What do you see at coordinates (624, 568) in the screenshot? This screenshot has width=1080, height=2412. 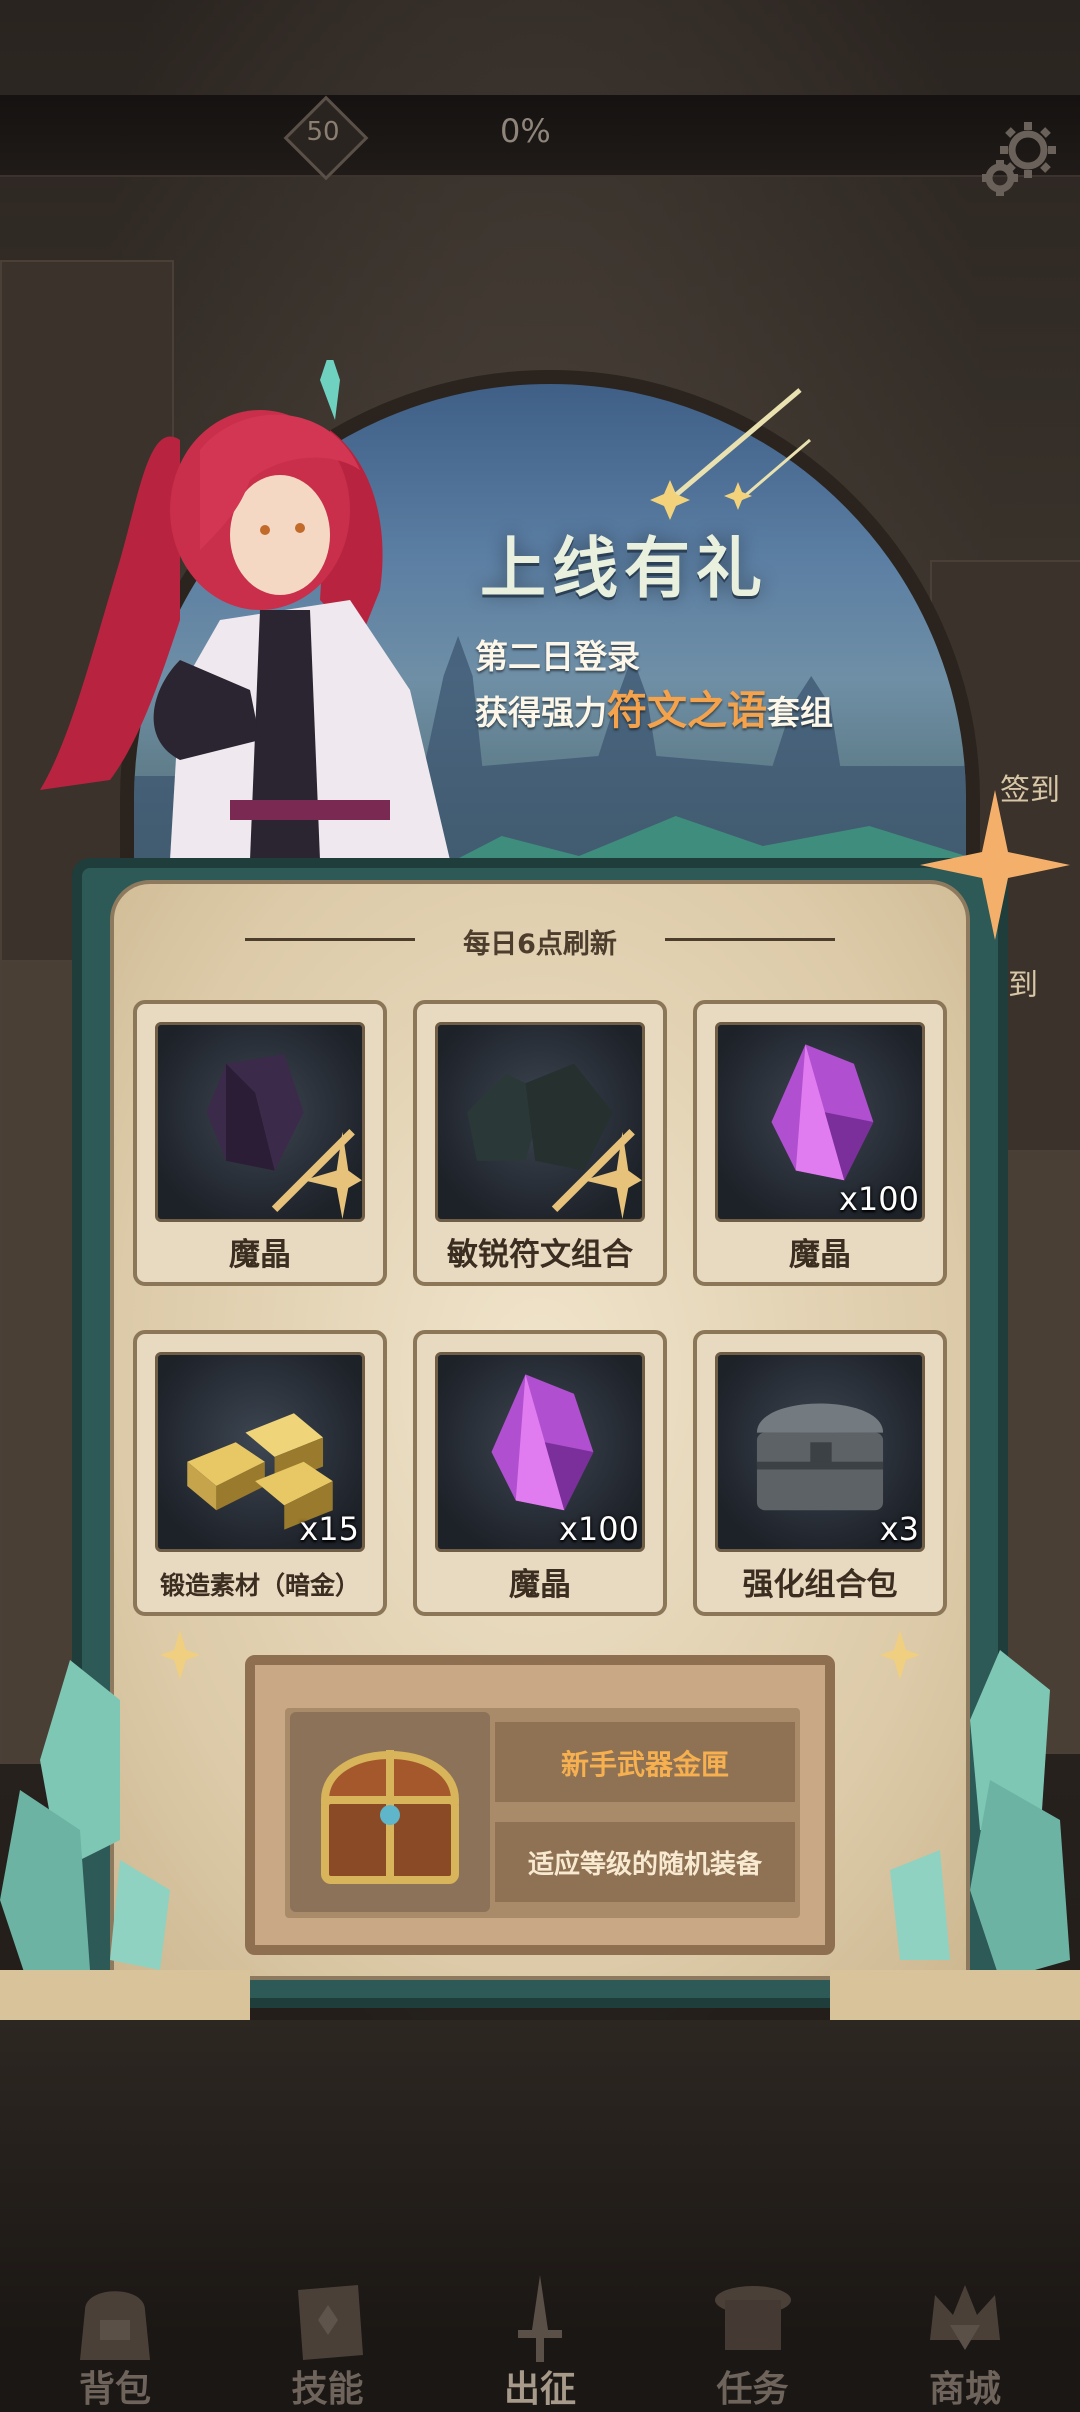 I see `banner-title: 上线有礼` at bounding box center [624, 568].